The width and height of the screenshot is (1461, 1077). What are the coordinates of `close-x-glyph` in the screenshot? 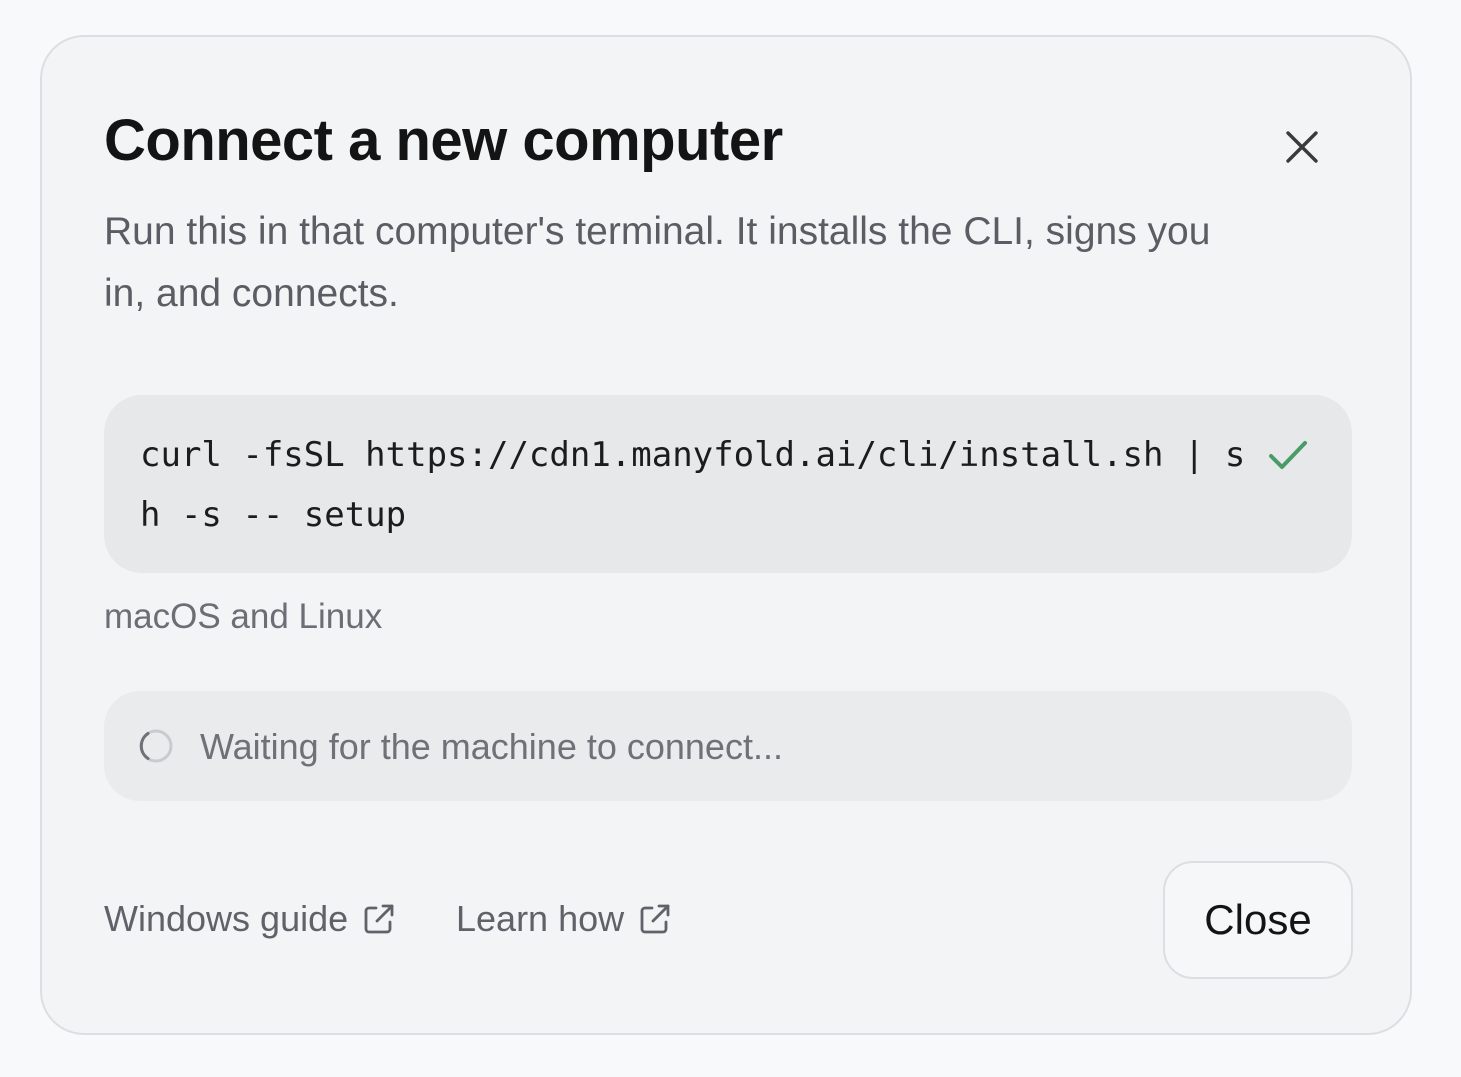 It's located at (1302, 147).